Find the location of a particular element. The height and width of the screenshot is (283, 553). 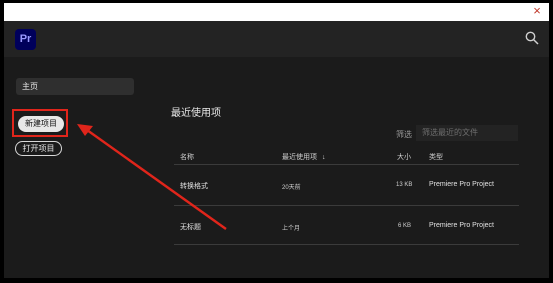

open-project-button: 打开项目 is located at coordinates (38, 148).